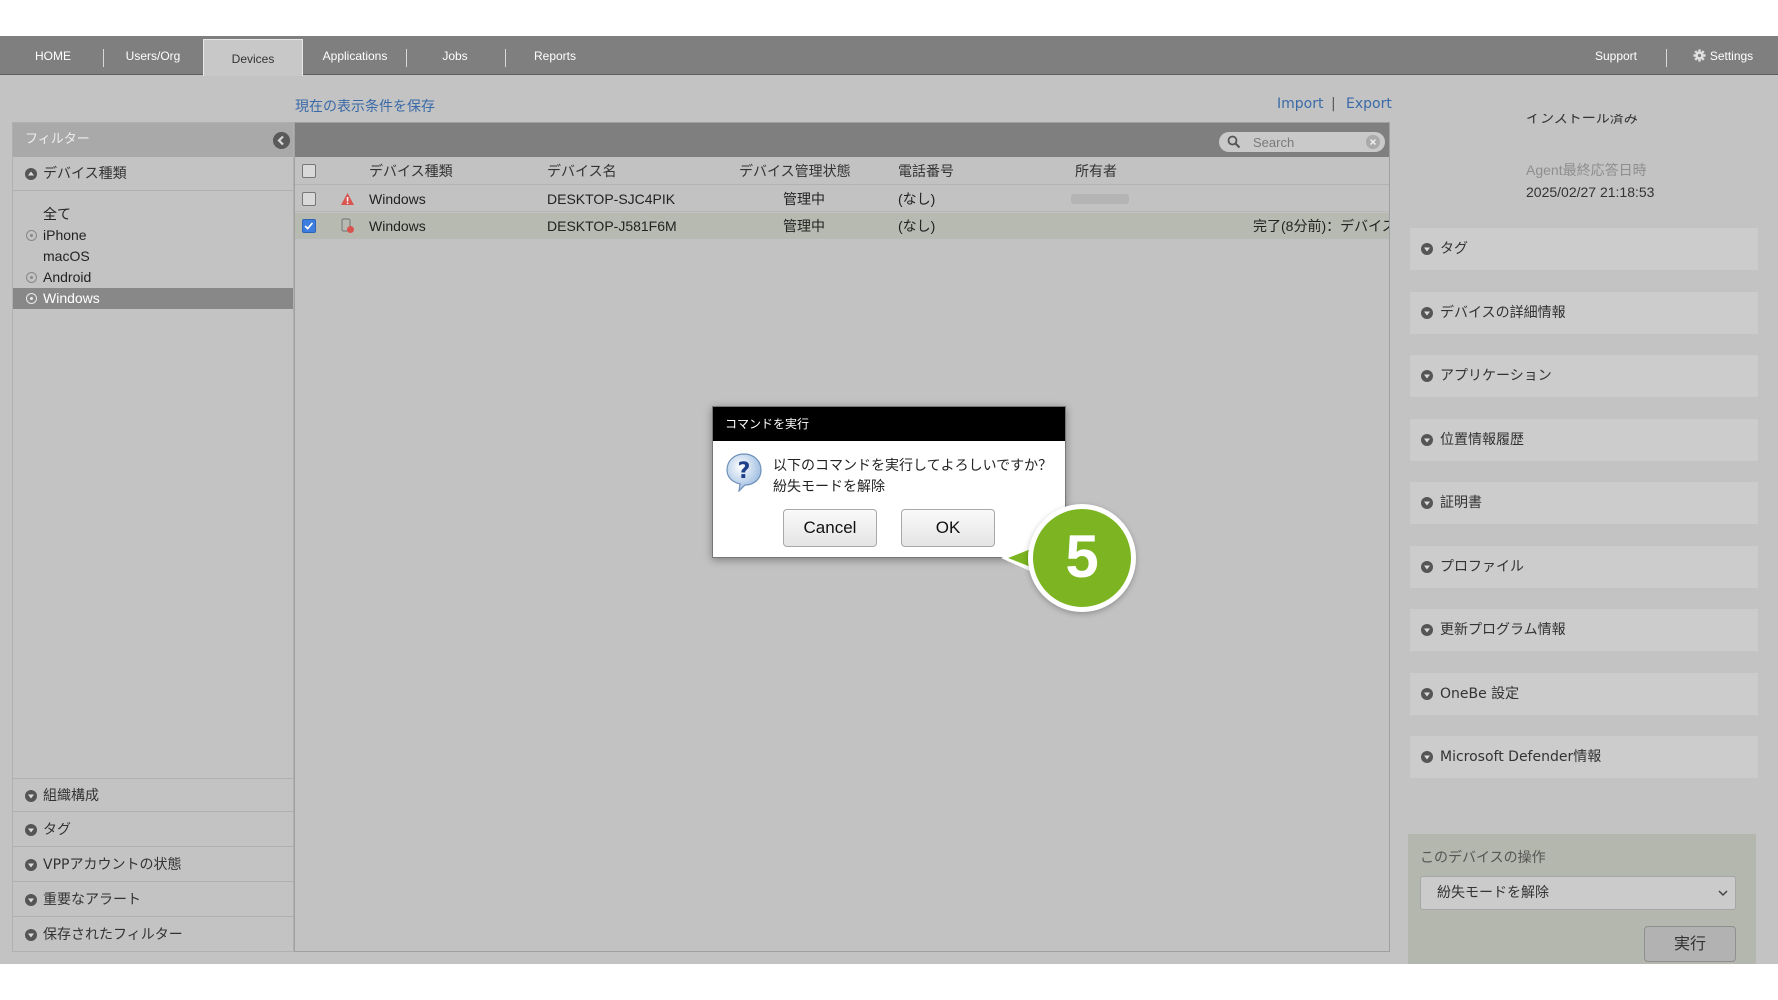  I want to click on filter-item-windows: Windows, so click(153, 298).